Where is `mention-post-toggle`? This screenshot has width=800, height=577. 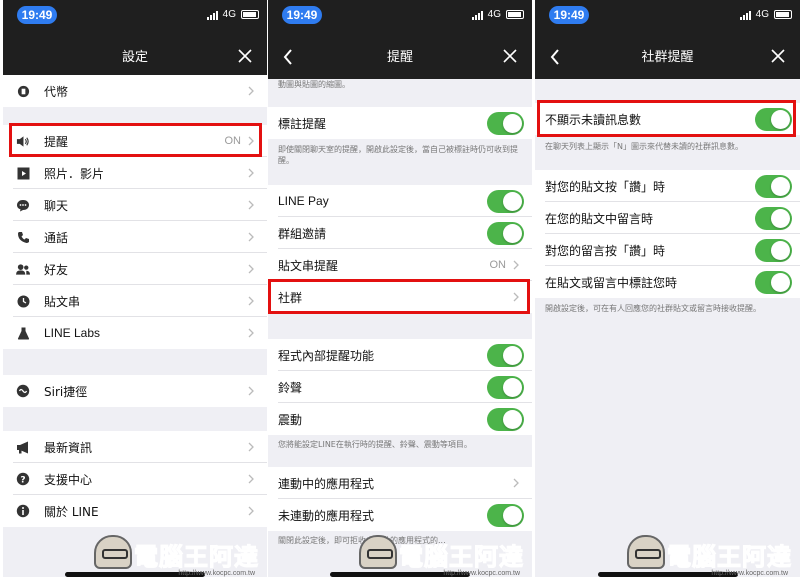 mention-post-toggle is located at coordinates (773, 282).